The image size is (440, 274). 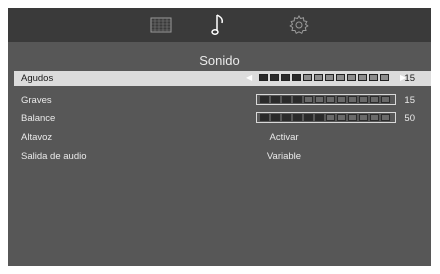 What do you see at coordinates (161, 25) in the screenshot?
I see `picture-icon` at bounding box center [161, 25].